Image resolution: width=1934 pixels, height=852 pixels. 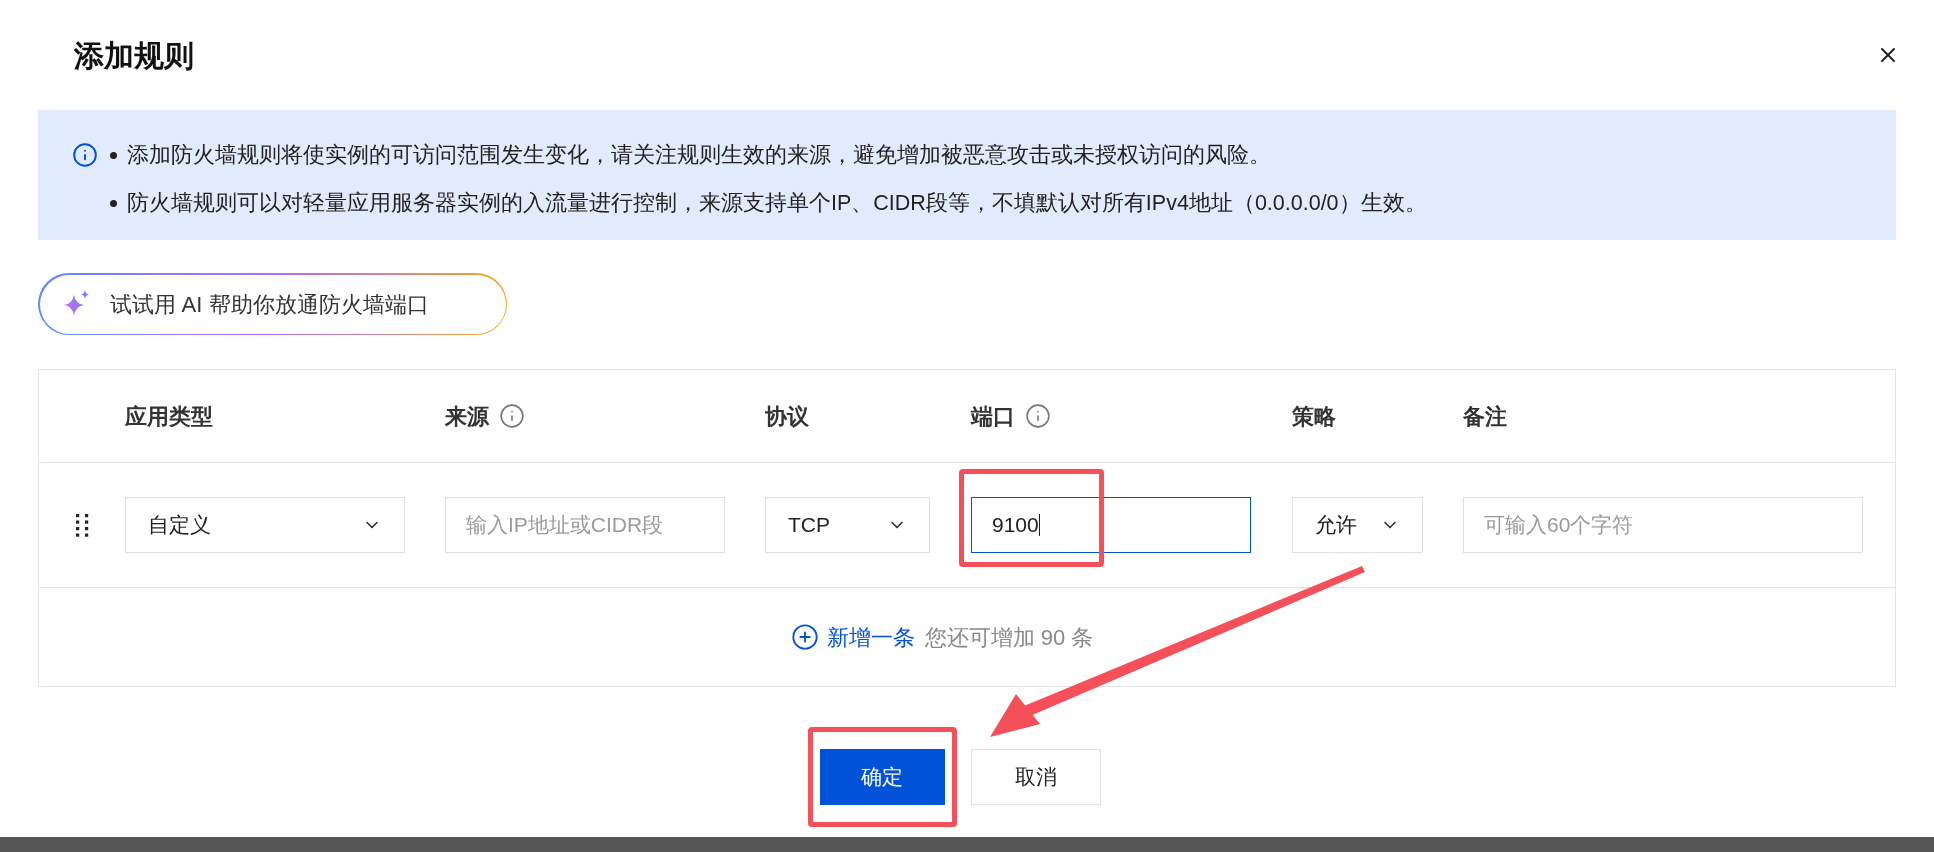 What do you see at coordinates (804, 637) in the screenshot?
I see `plus-circle-icon` at bounding box center [804, 637].